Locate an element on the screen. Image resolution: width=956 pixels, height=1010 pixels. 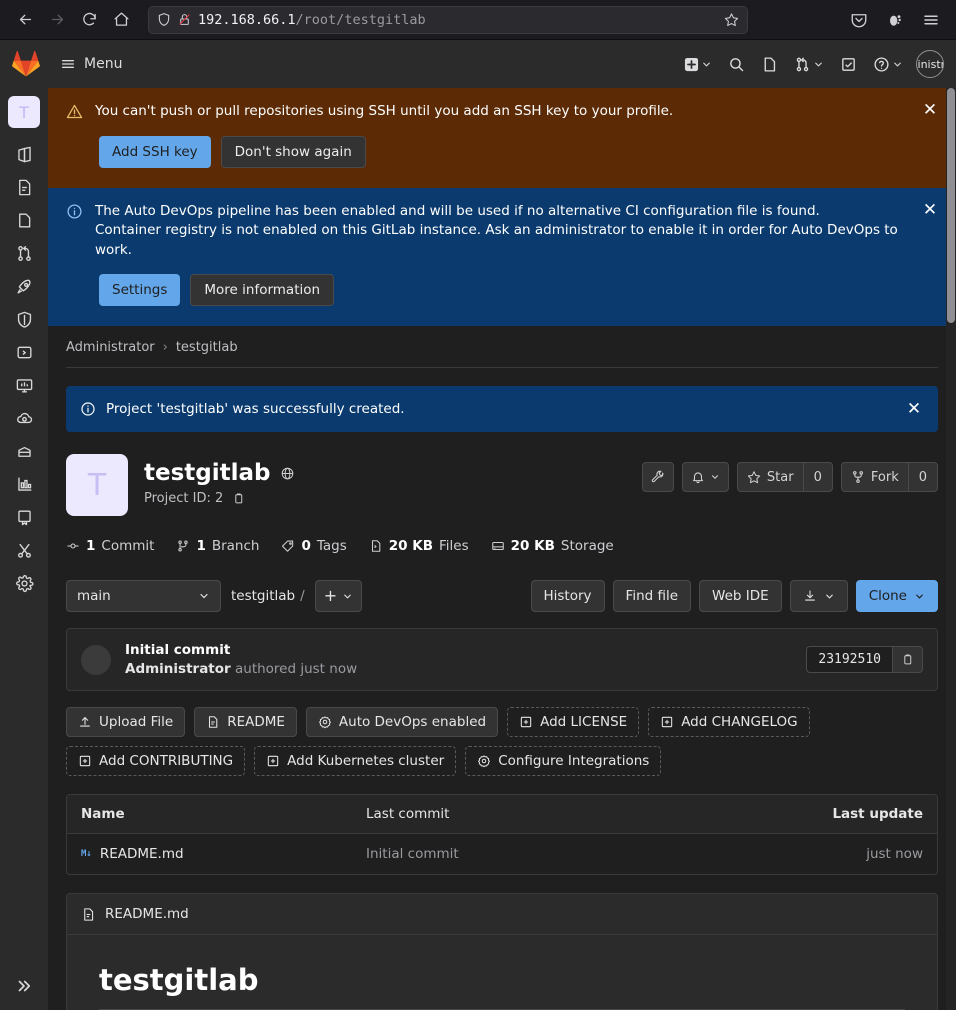
create-new-button is located at coordinates (698, 64).